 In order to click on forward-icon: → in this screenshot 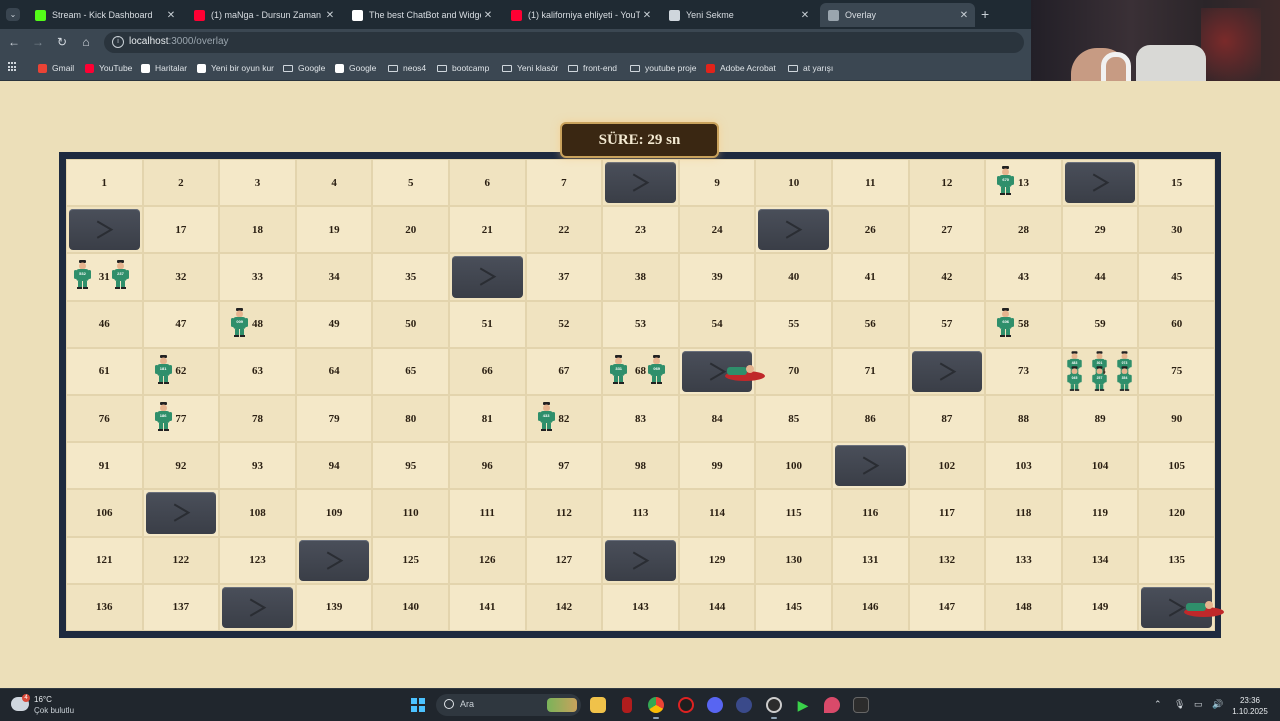, I will do `click(38, 42)`.